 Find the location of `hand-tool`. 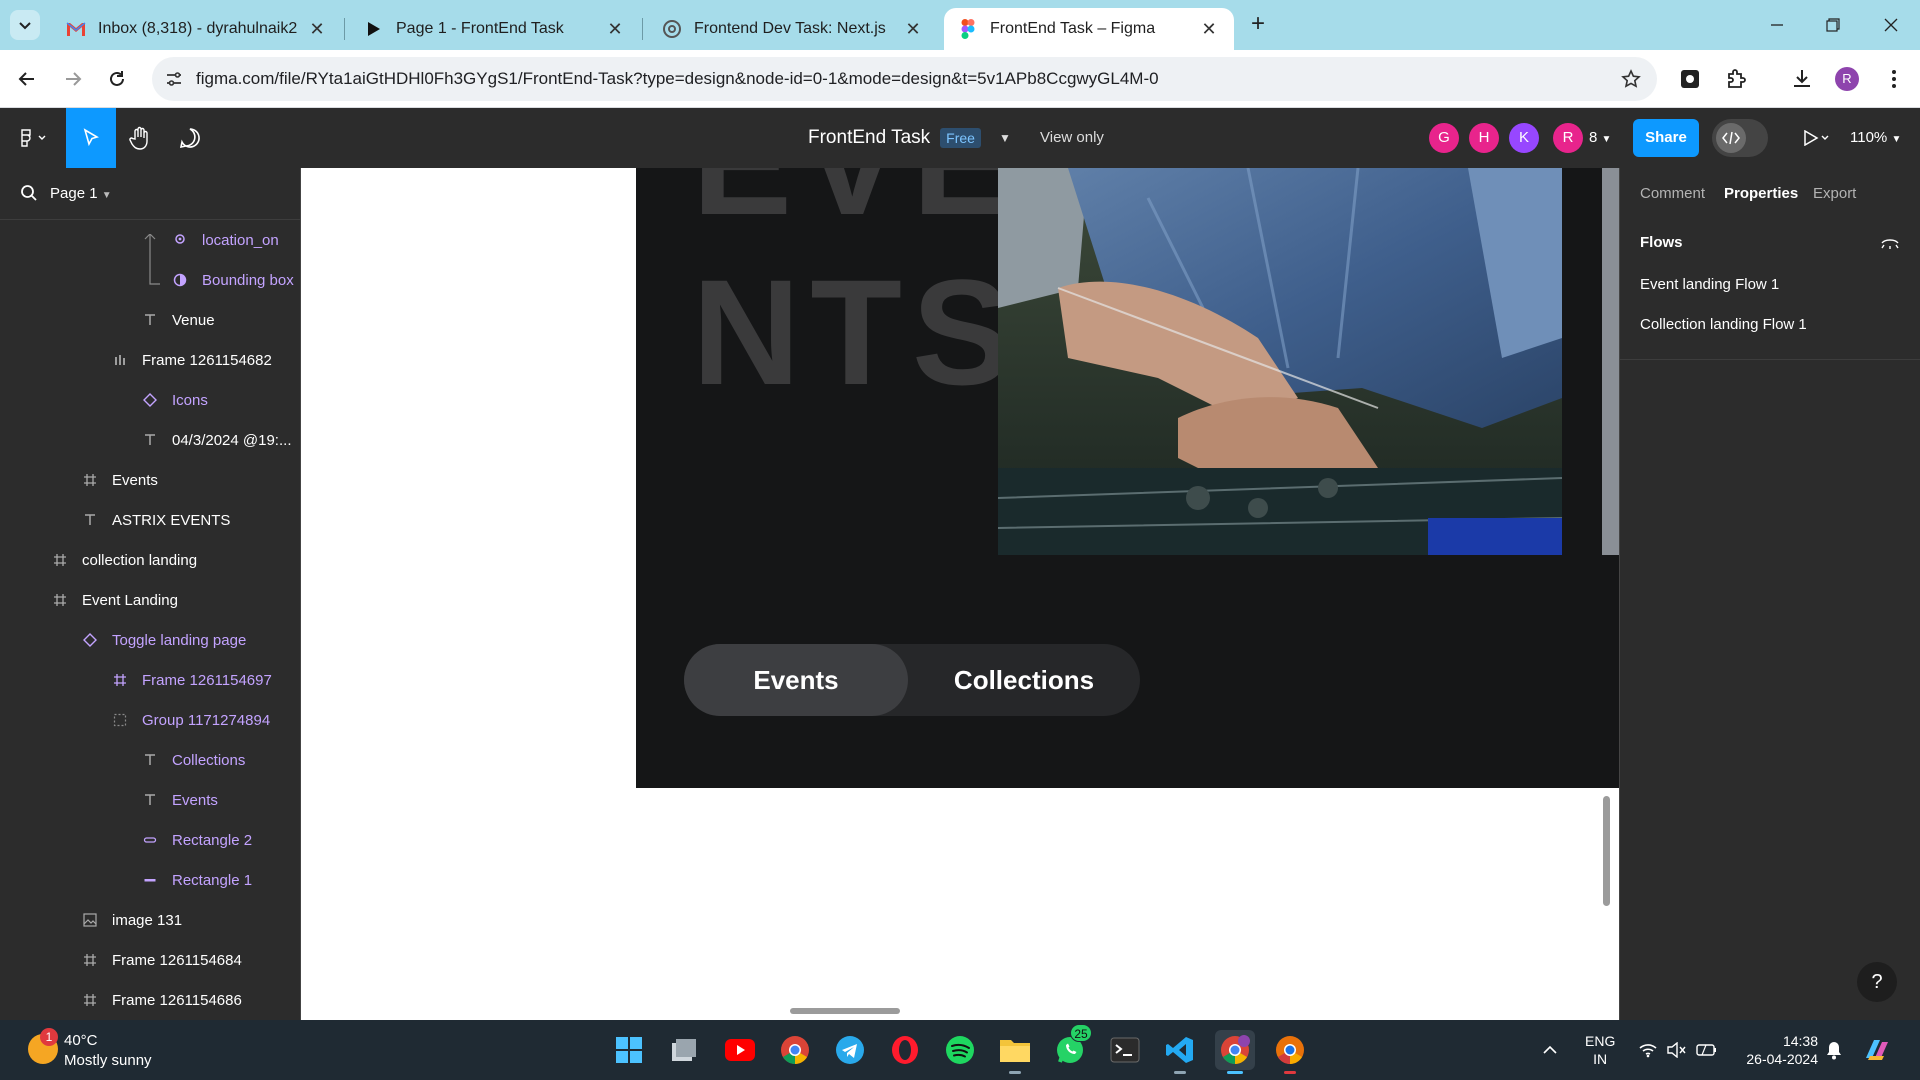

hand-tool is located at coordinates (140, 138).